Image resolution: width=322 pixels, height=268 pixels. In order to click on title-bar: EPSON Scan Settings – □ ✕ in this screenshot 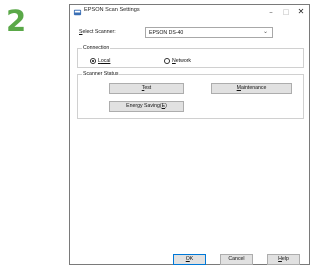, I will do `click(189, 12)`.